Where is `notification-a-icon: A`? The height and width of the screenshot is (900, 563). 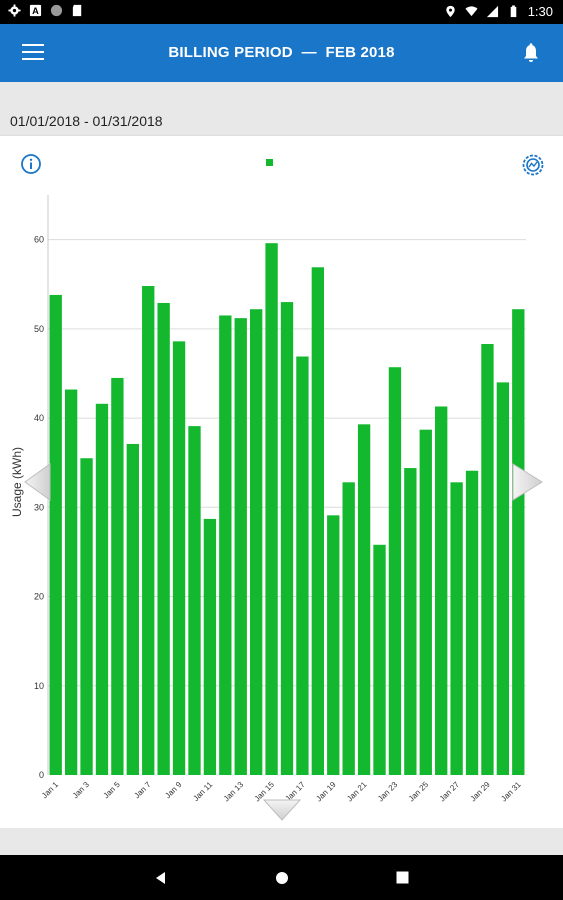 notification-a-icon: A is located at coordinates (35, 10).